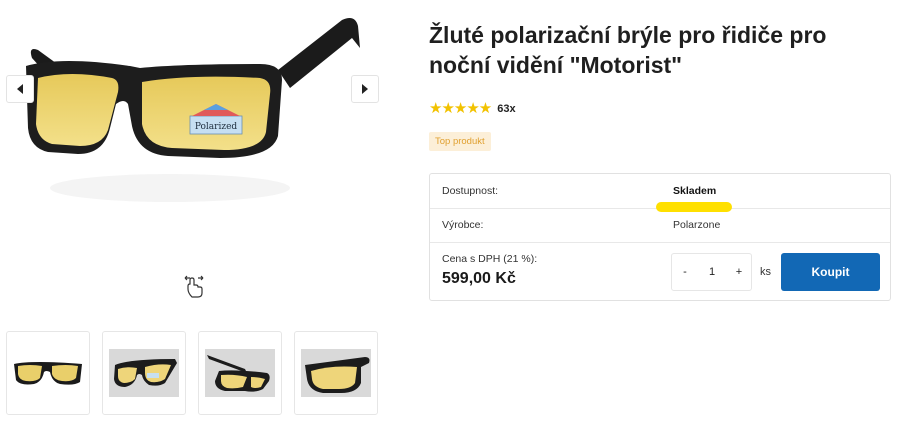  I want to click on price-label: Cena s DPH (21 %):, so click(490, 259).